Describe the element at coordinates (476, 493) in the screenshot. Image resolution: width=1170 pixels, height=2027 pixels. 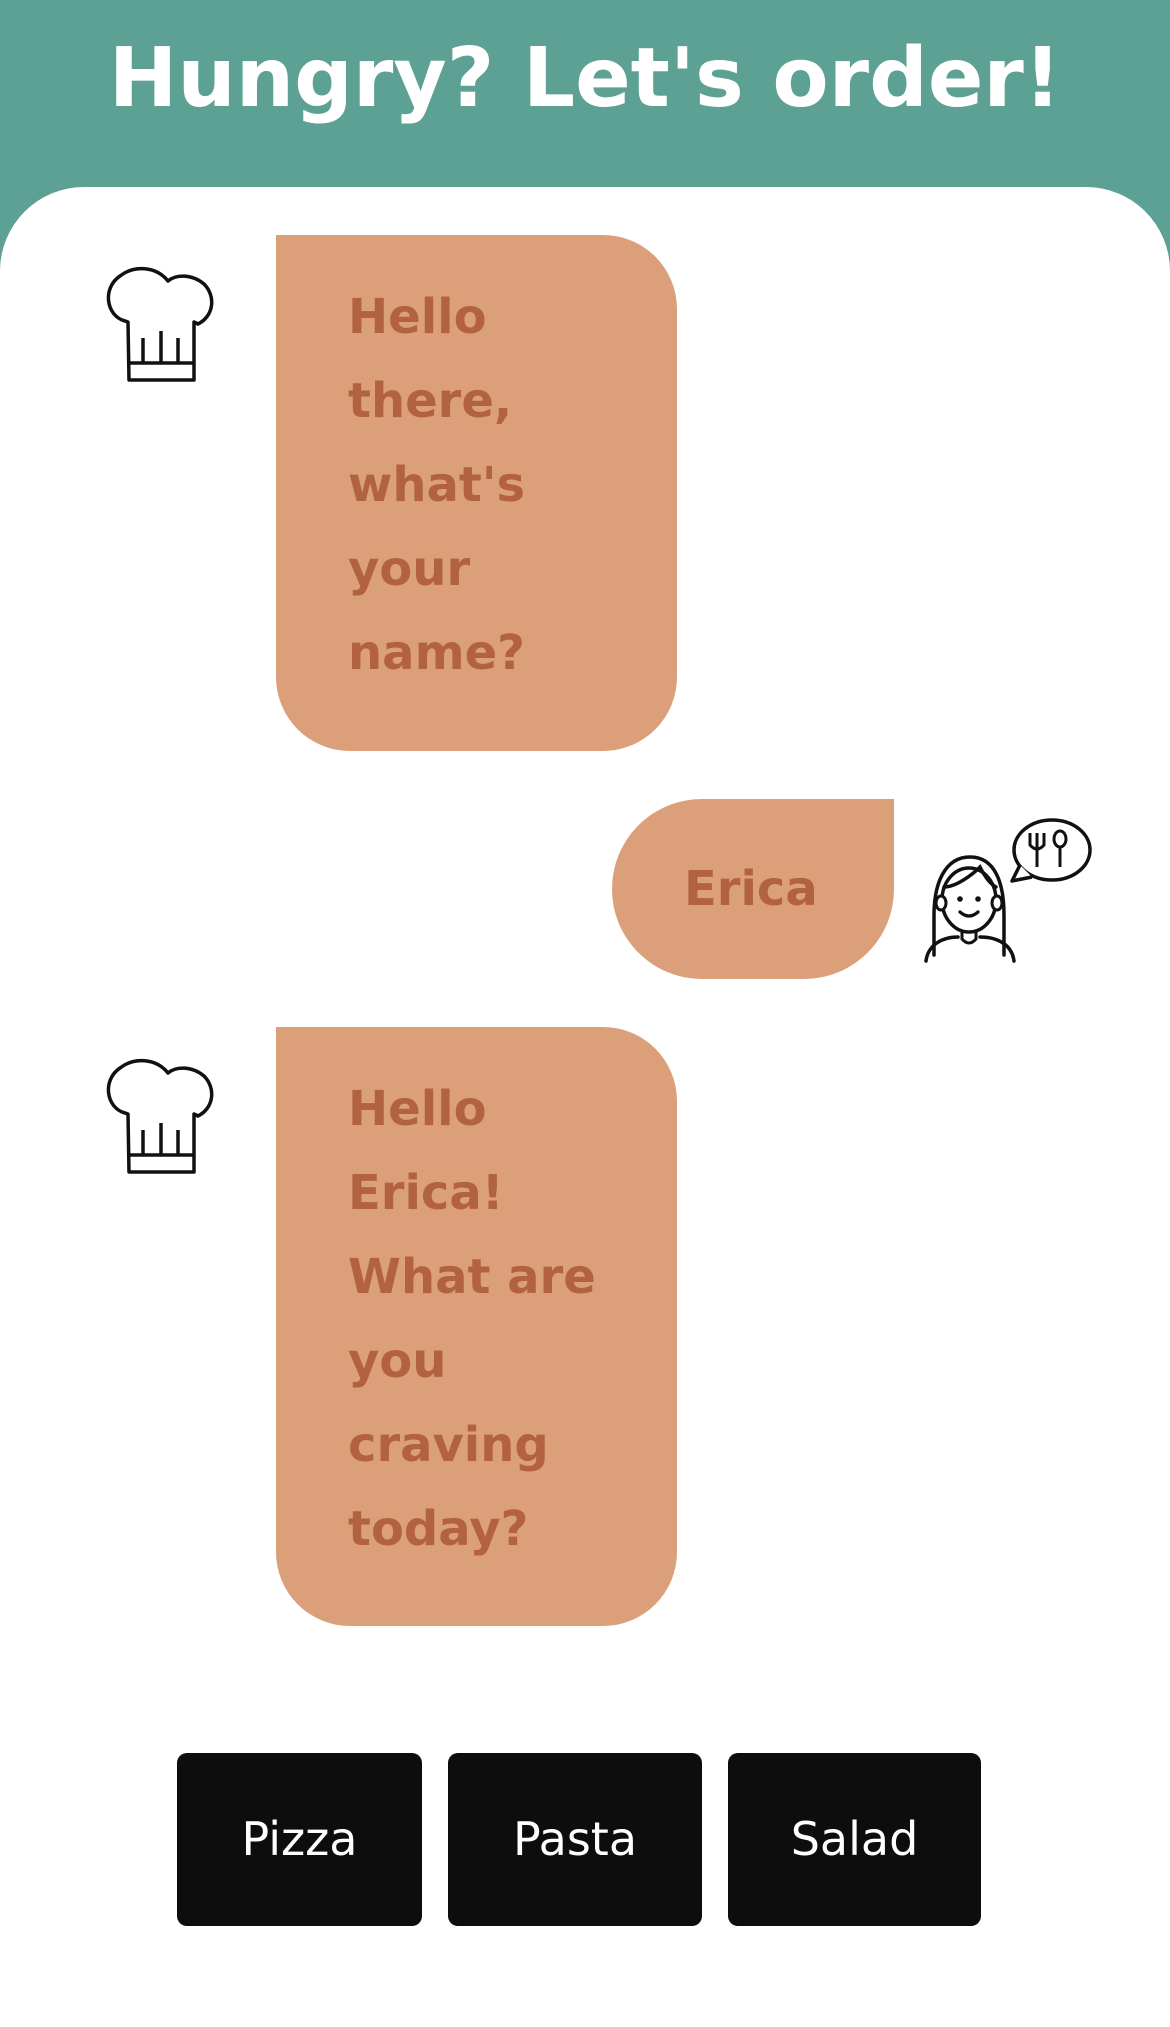
I see `bot-message-bubble: Hello there, what's your name?` at that location.